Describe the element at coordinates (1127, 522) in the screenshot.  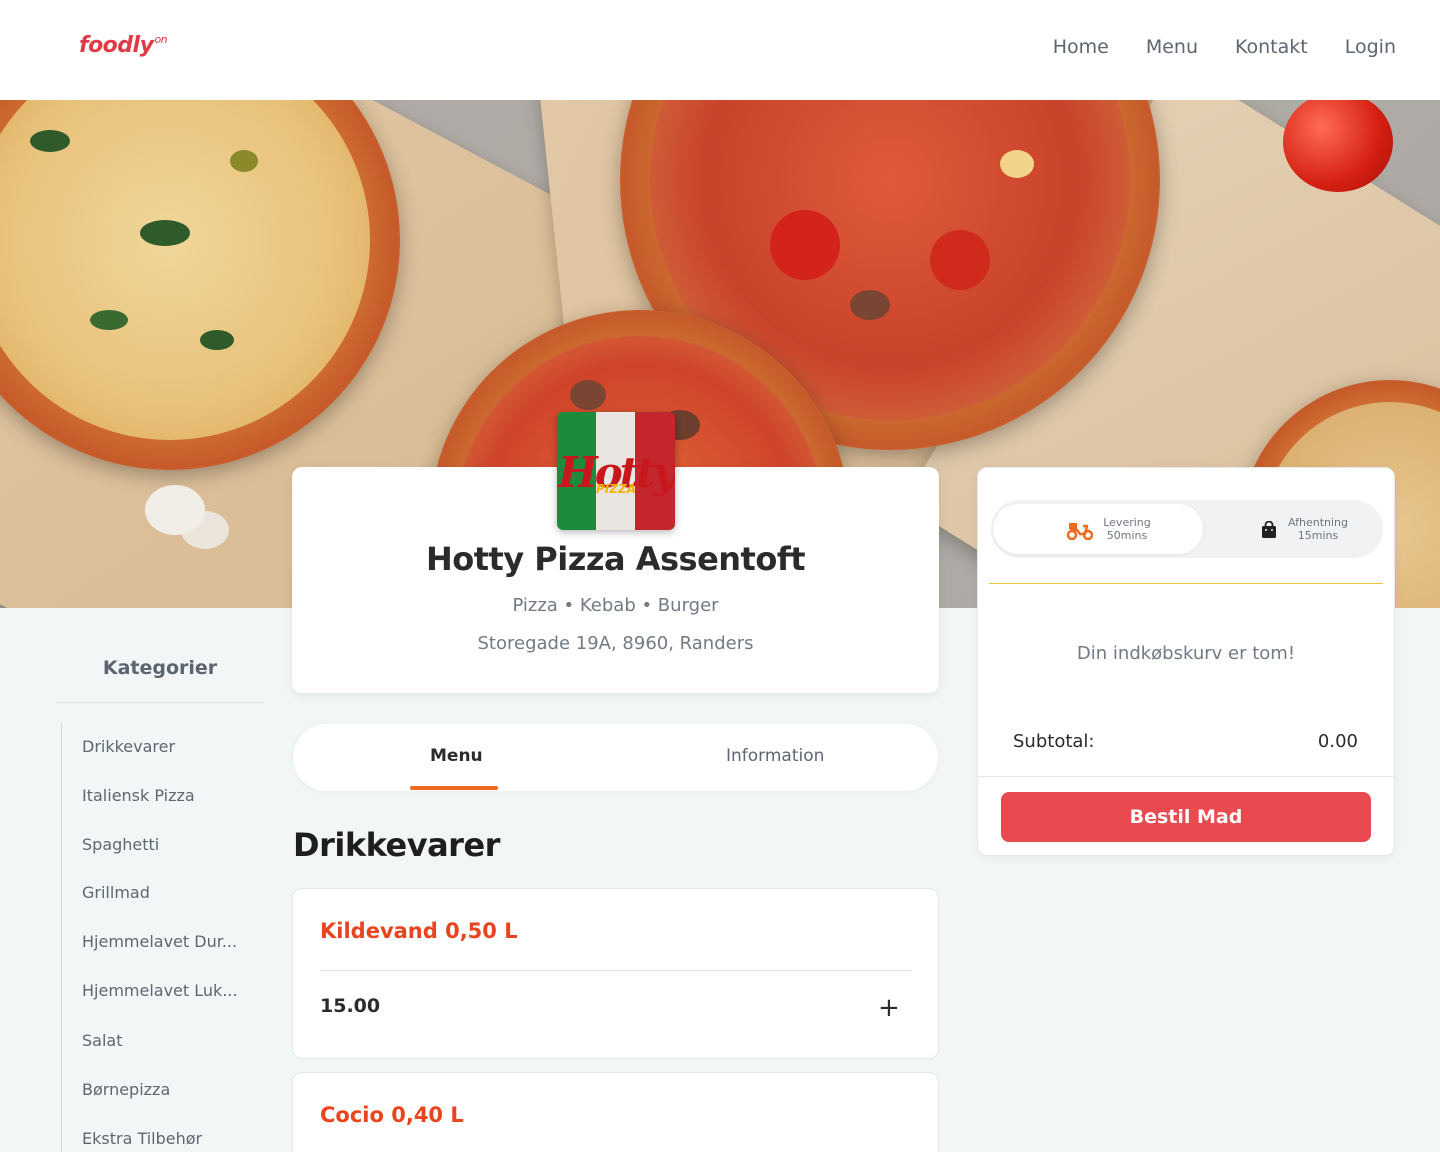
I see `delivery-label: Levering` at that location.